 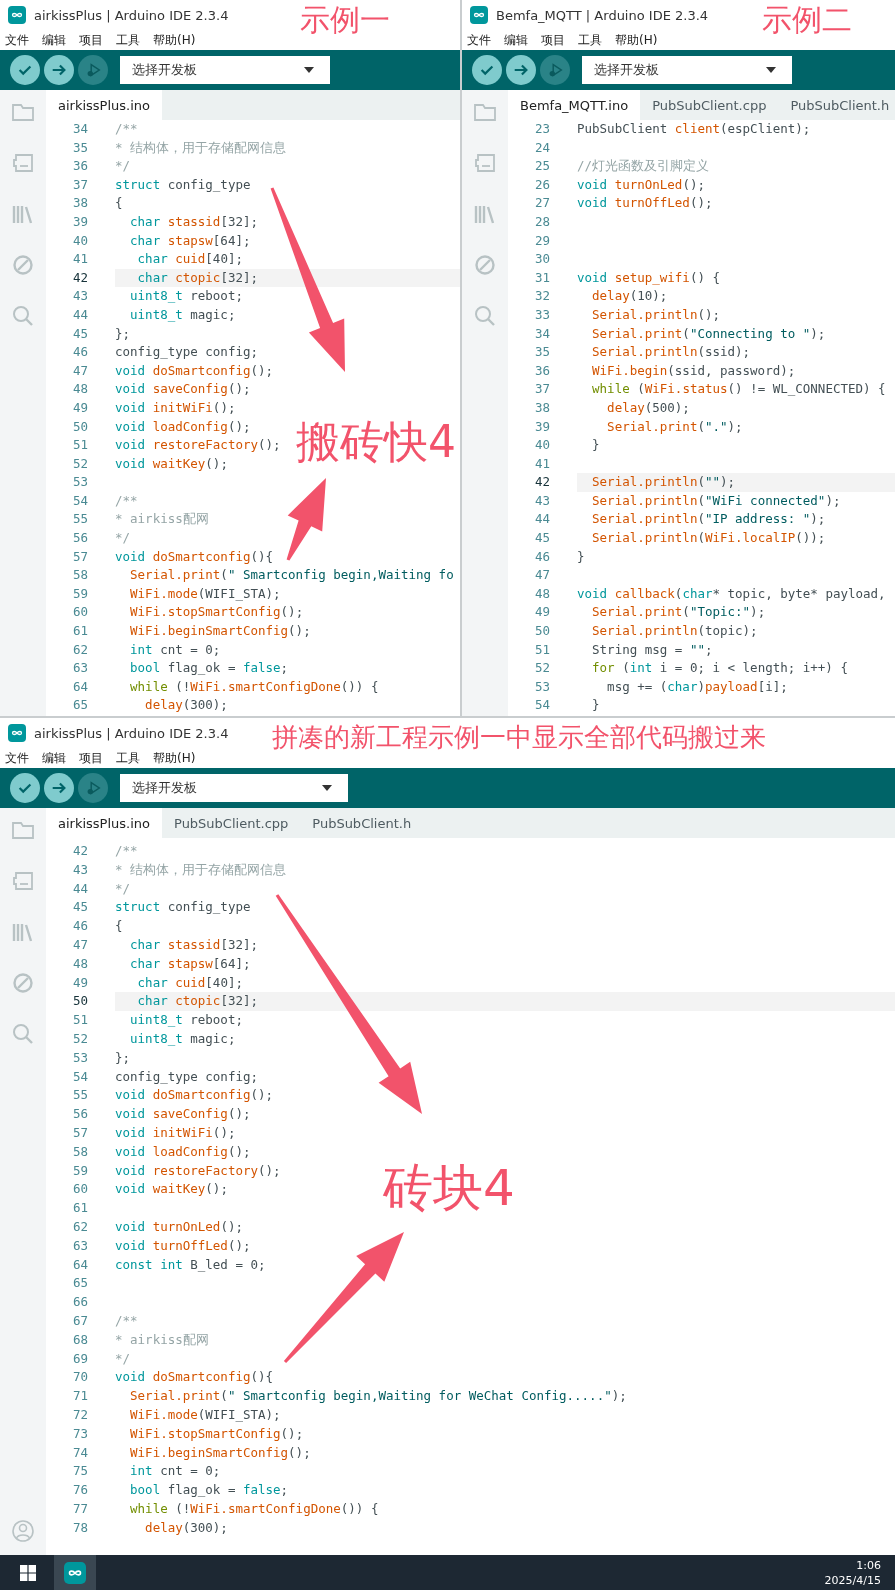 I want to click on code-line: const int B_led = 0;, so click(x=190, y=1264).